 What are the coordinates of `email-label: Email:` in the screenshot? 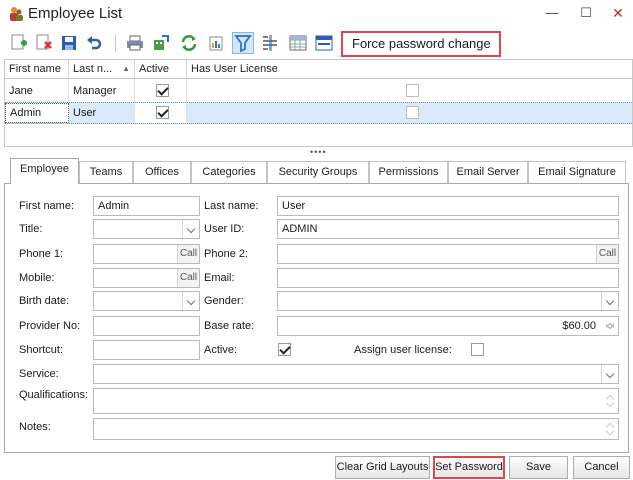 It's located at (219, 278).